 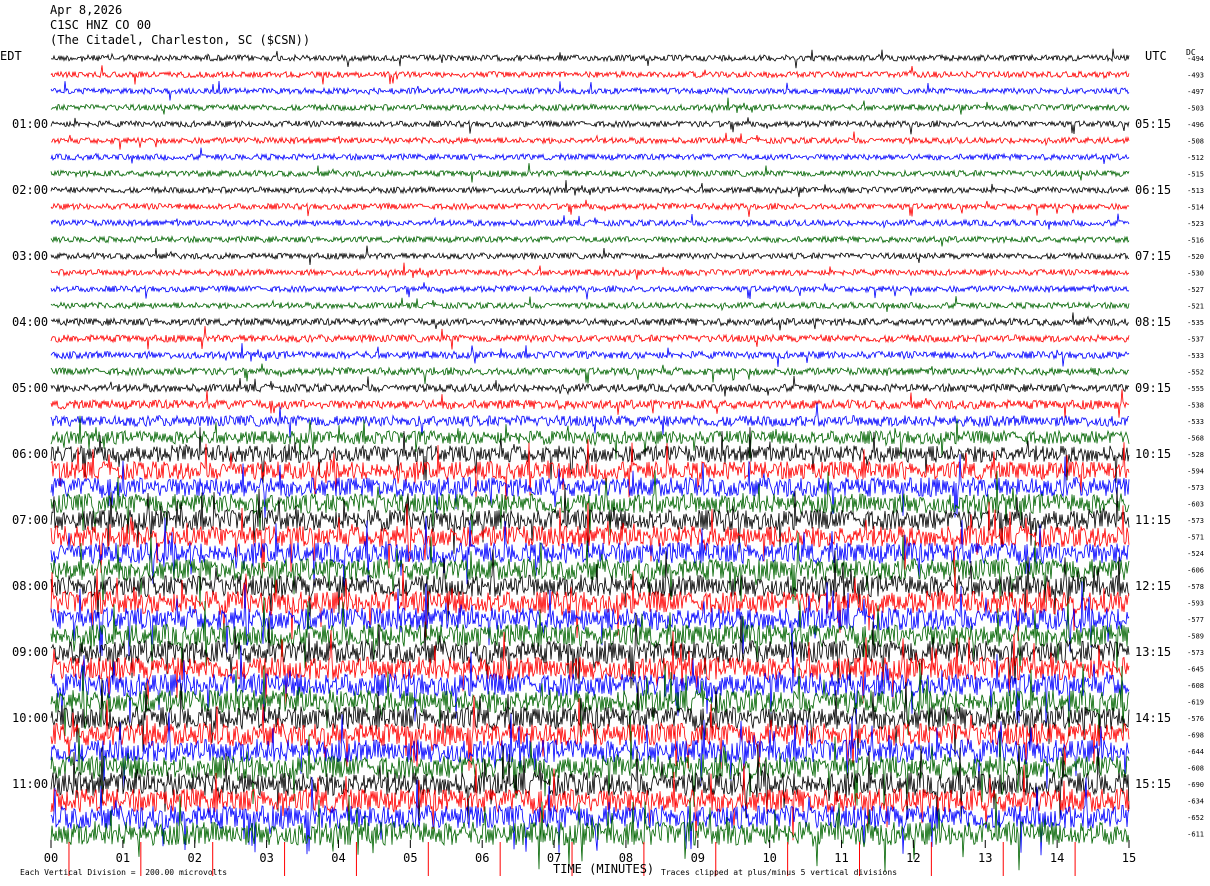 What do you see at coordinates (1195, 142) in the screenshot?
I see `dc-offset-label: -508` at bounding box center [1195, 142].